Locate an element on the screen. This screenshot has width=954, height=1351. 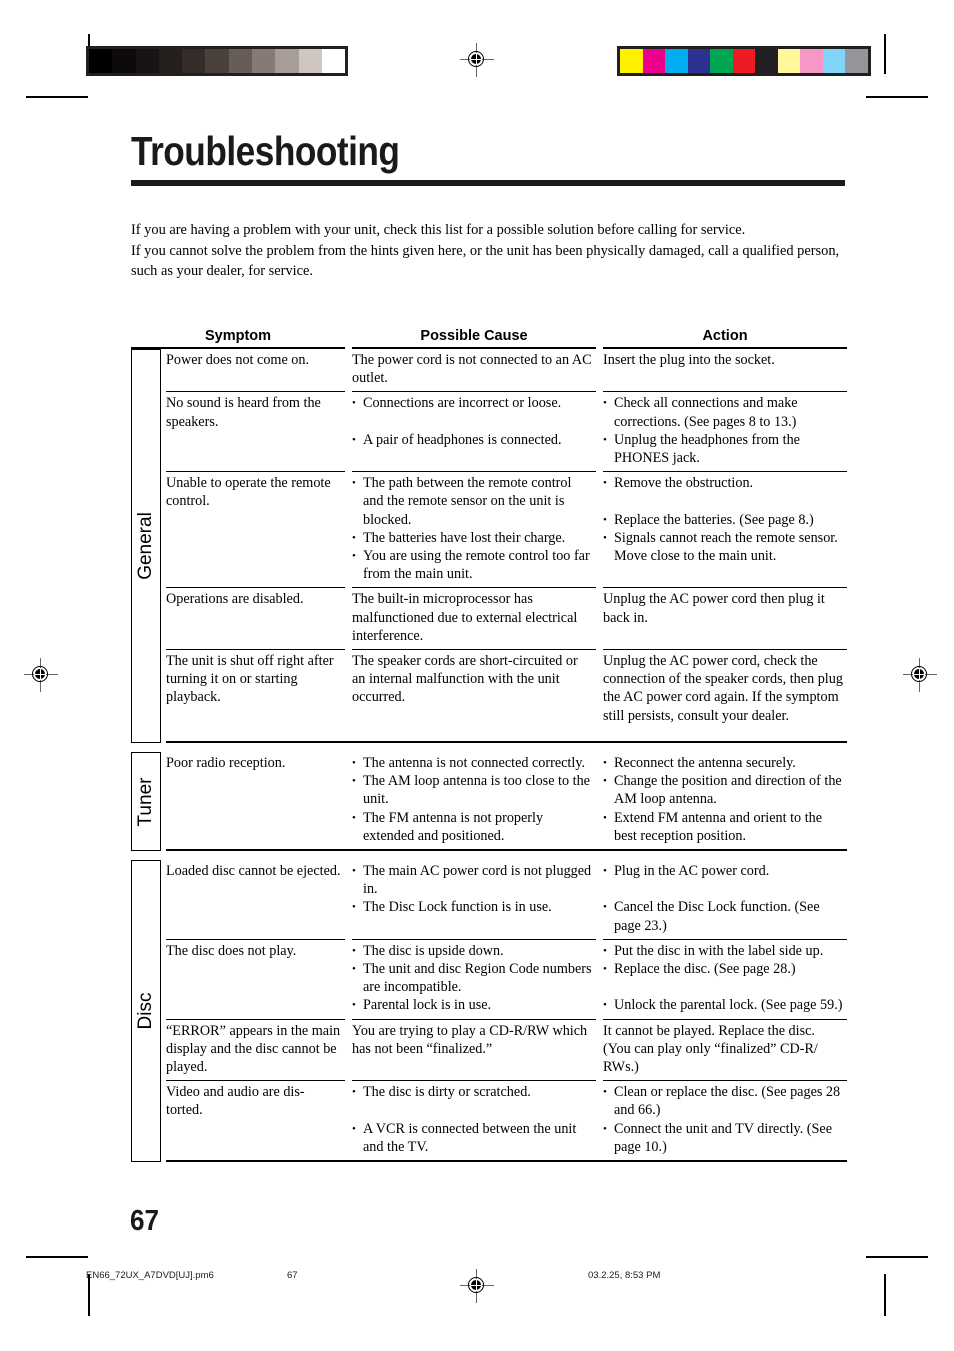
group-label-text: General is located at coordinates (145, 546).